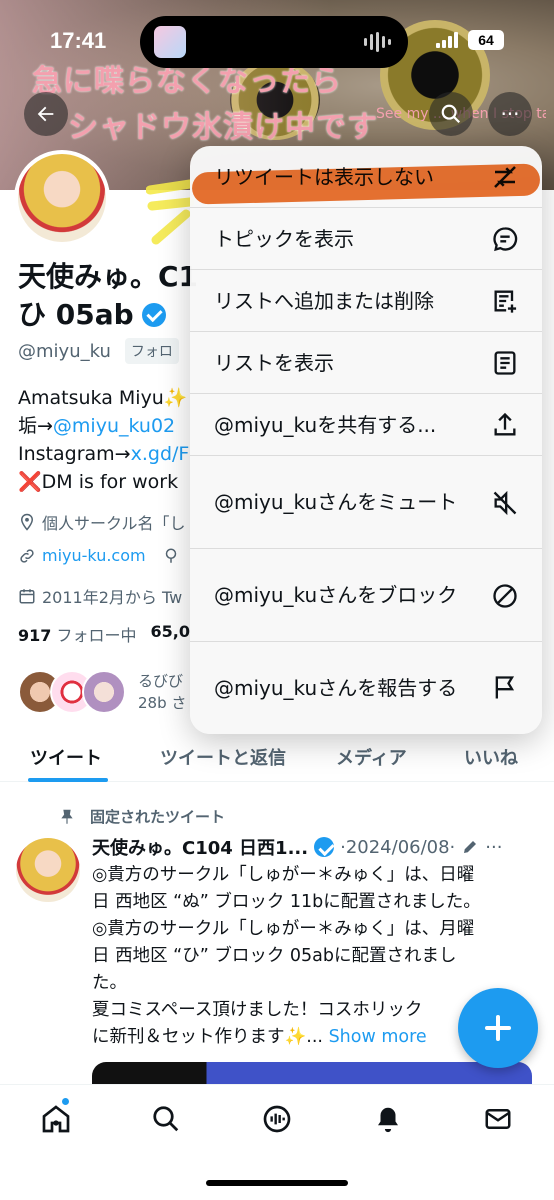 The width and height of the screenshot is (554, 1200). Describe the element at coordinates (170, 634) in the screenshot. I see `followers-count: 65,0` at that location.